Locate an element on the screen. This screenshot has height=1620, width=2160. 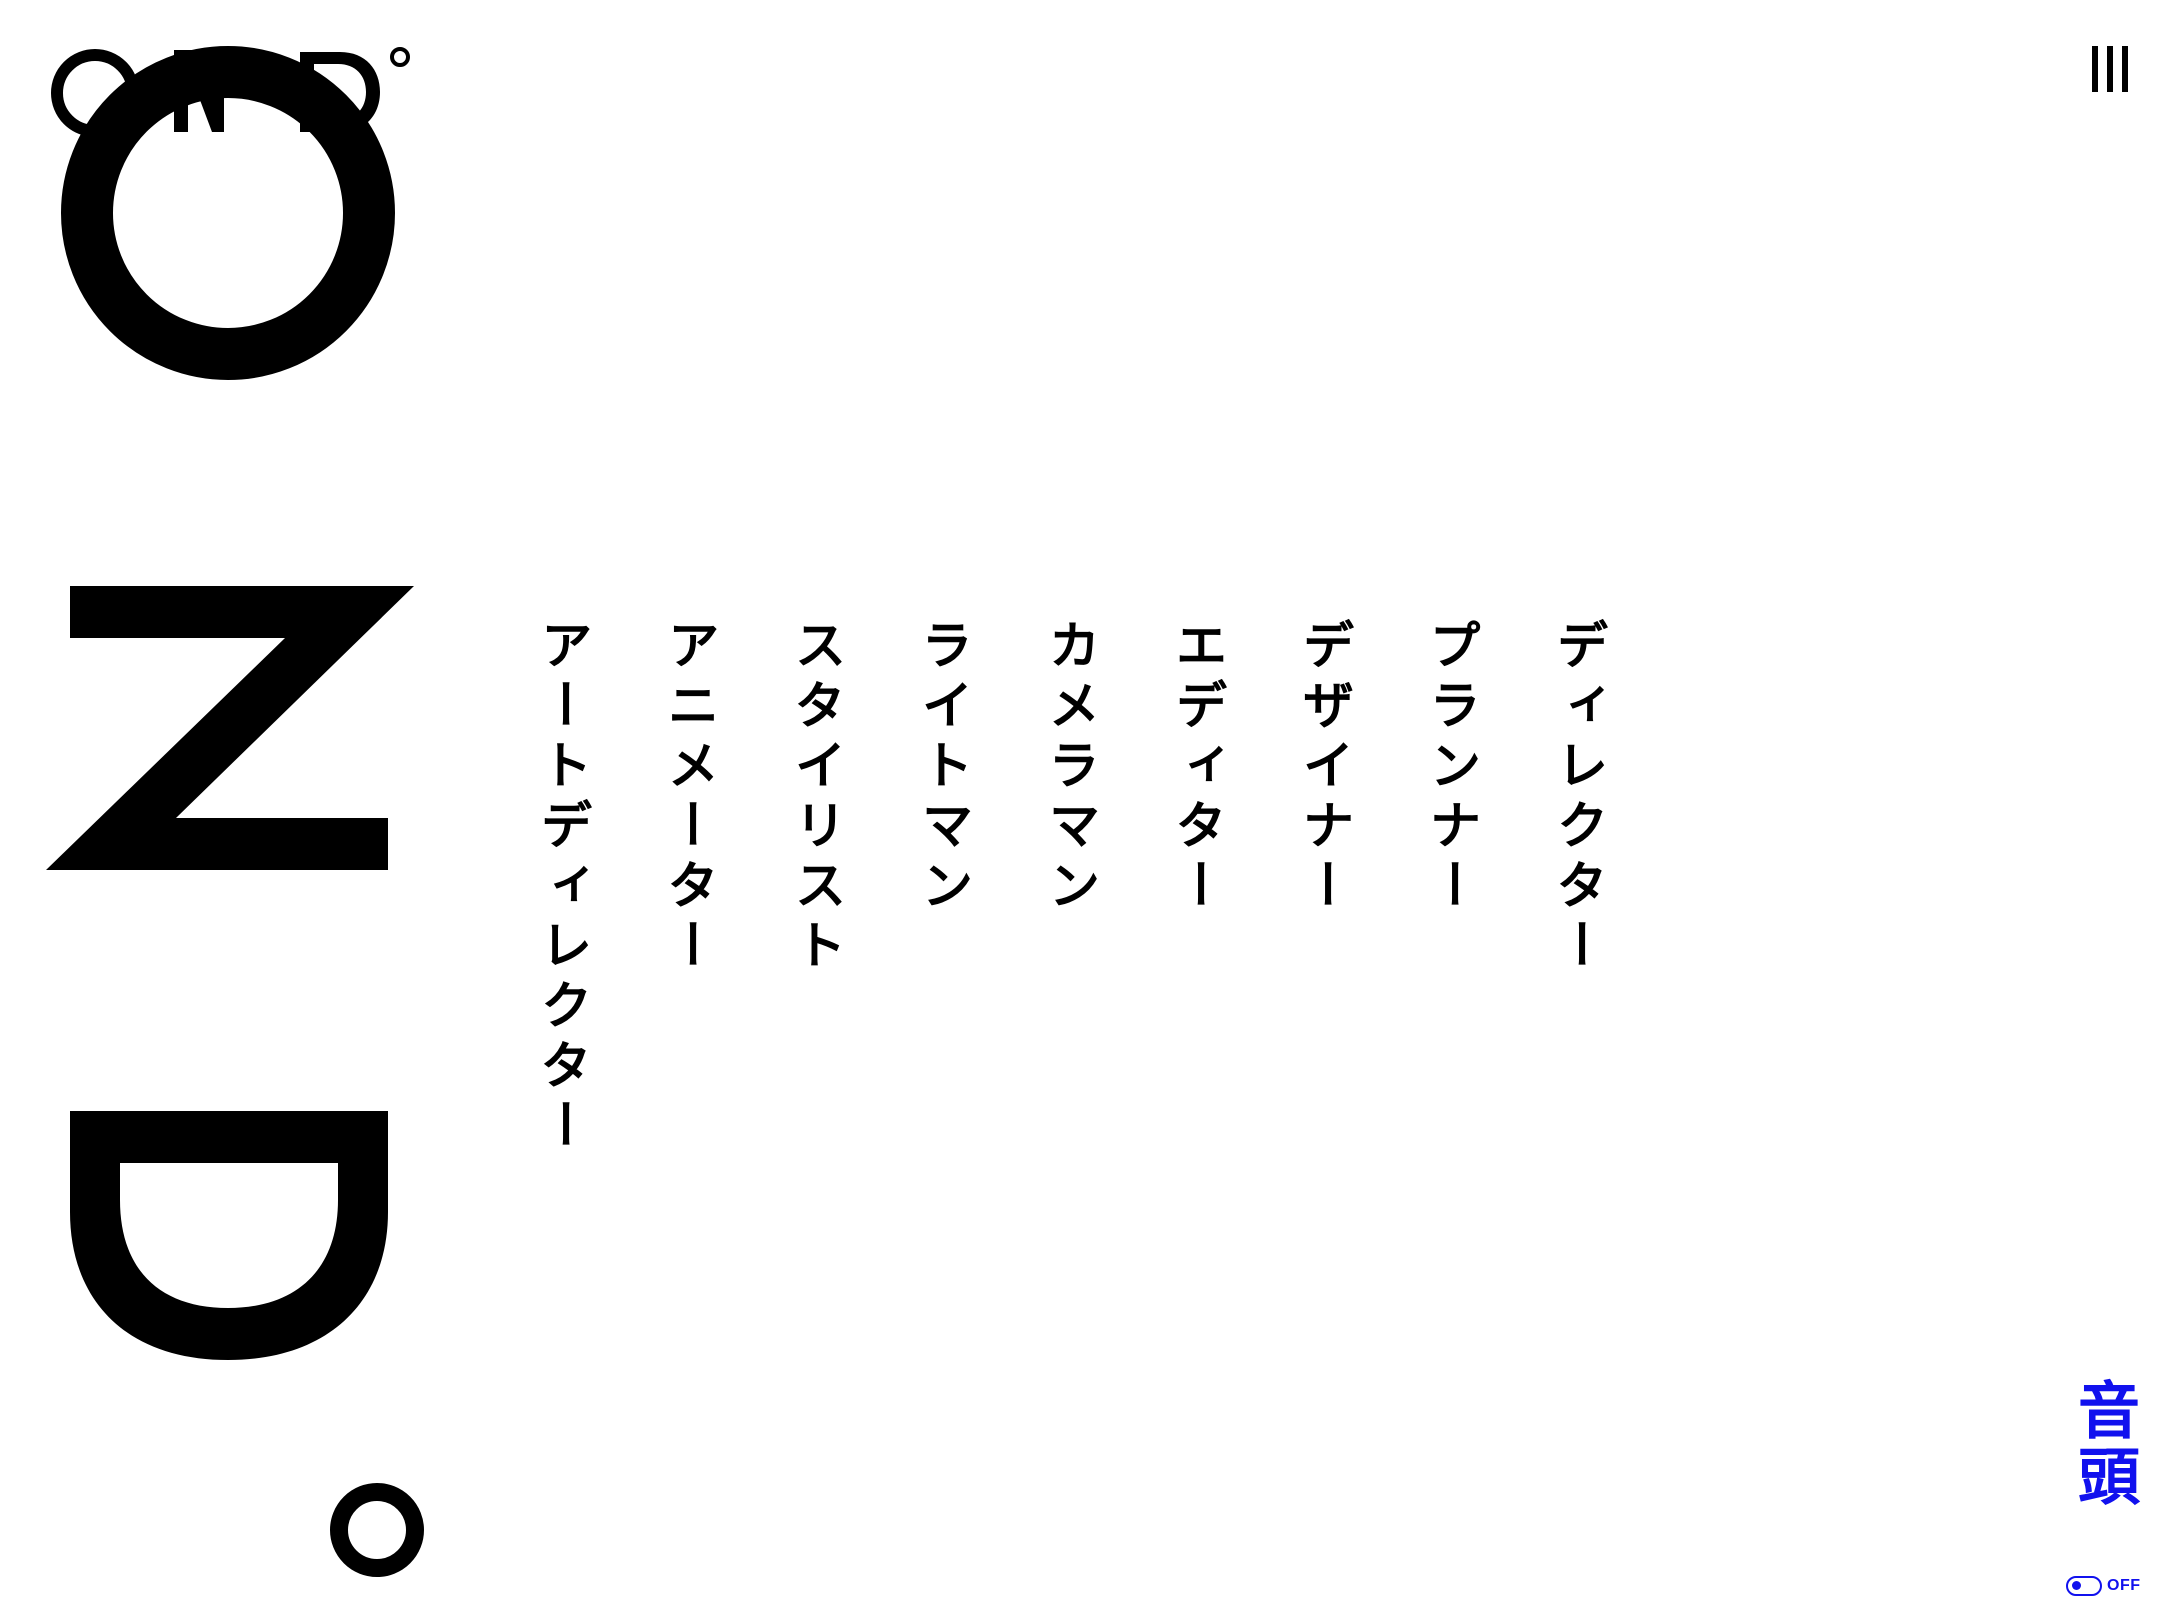
toggle-knob is located at coordinates (2076, 1585).